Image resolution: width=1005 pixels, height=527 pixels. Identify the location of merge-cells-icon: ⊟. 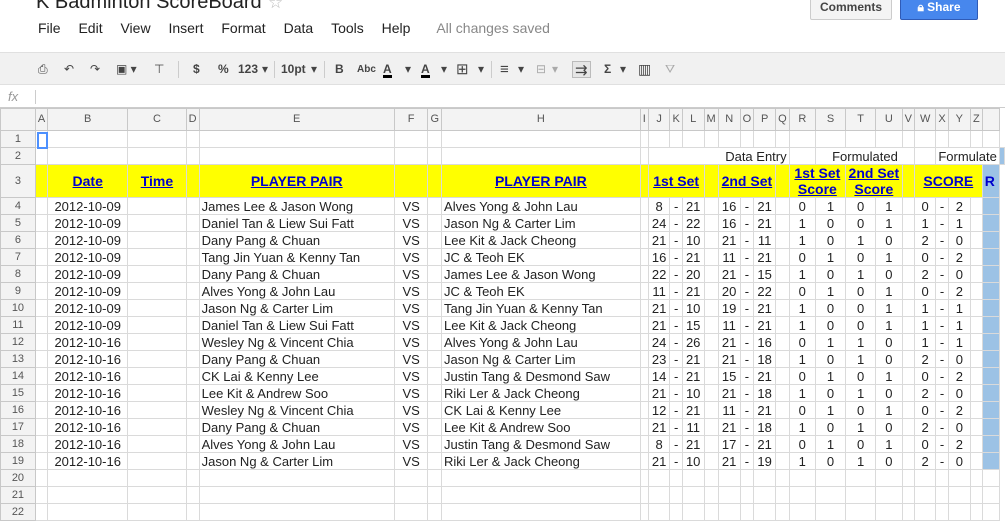
(541, 69).